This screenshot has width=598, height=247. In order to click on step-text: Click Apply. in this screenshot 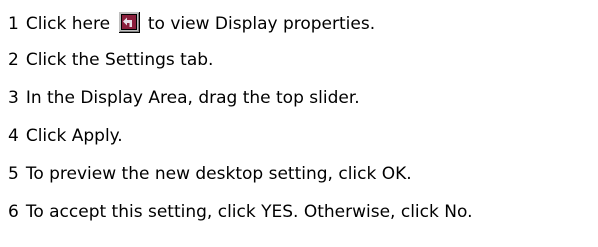, I will do `click(74, 136)`.